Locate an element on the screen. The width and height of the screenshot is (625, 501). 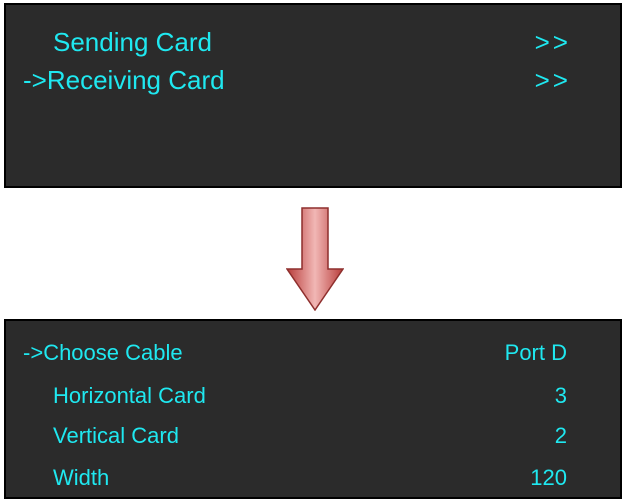
setting-label: Horizontal Card is located at coordinates (114, 396).